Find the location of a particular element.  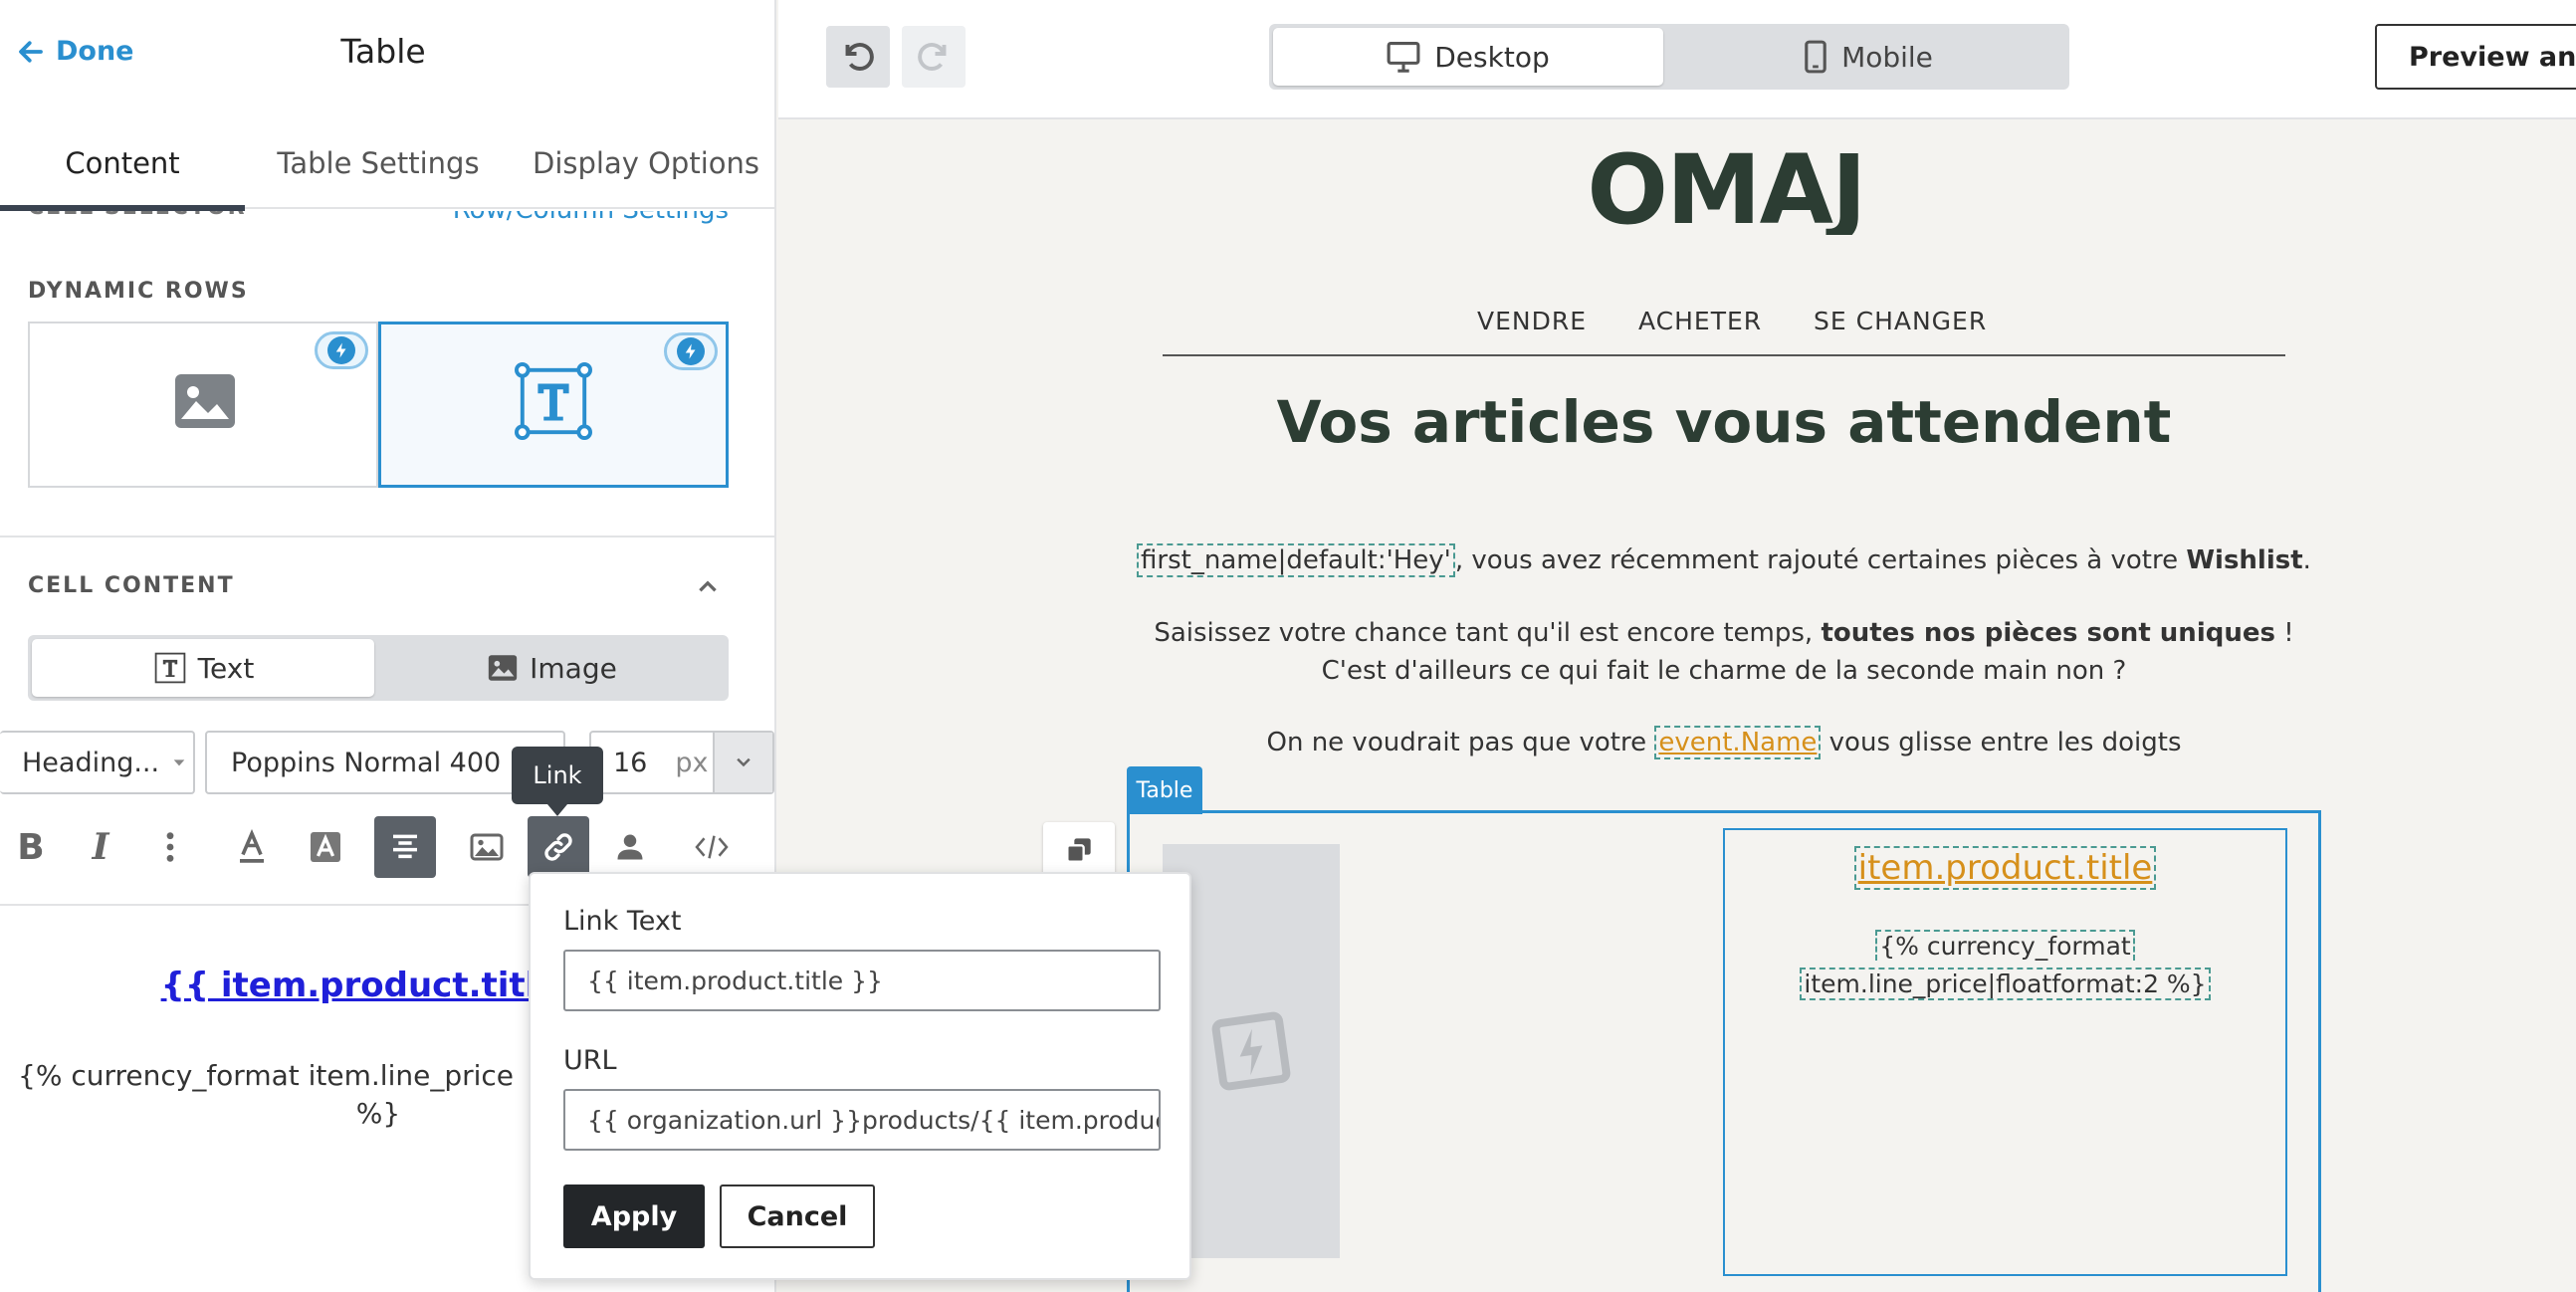

content-type-text-label: Text is located at coordinates (226, 668).